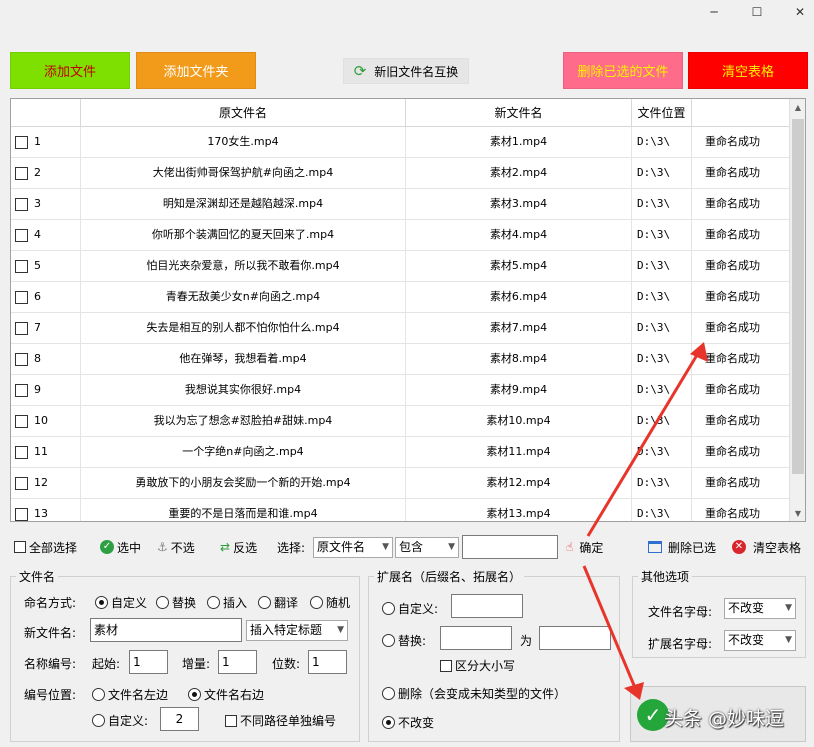 The width and height of the screenshot is (814, 747). What do you see at coordinates (699, 352) in the screenshot?
I see `arrow-head-status` at bounding box center [699, 352].